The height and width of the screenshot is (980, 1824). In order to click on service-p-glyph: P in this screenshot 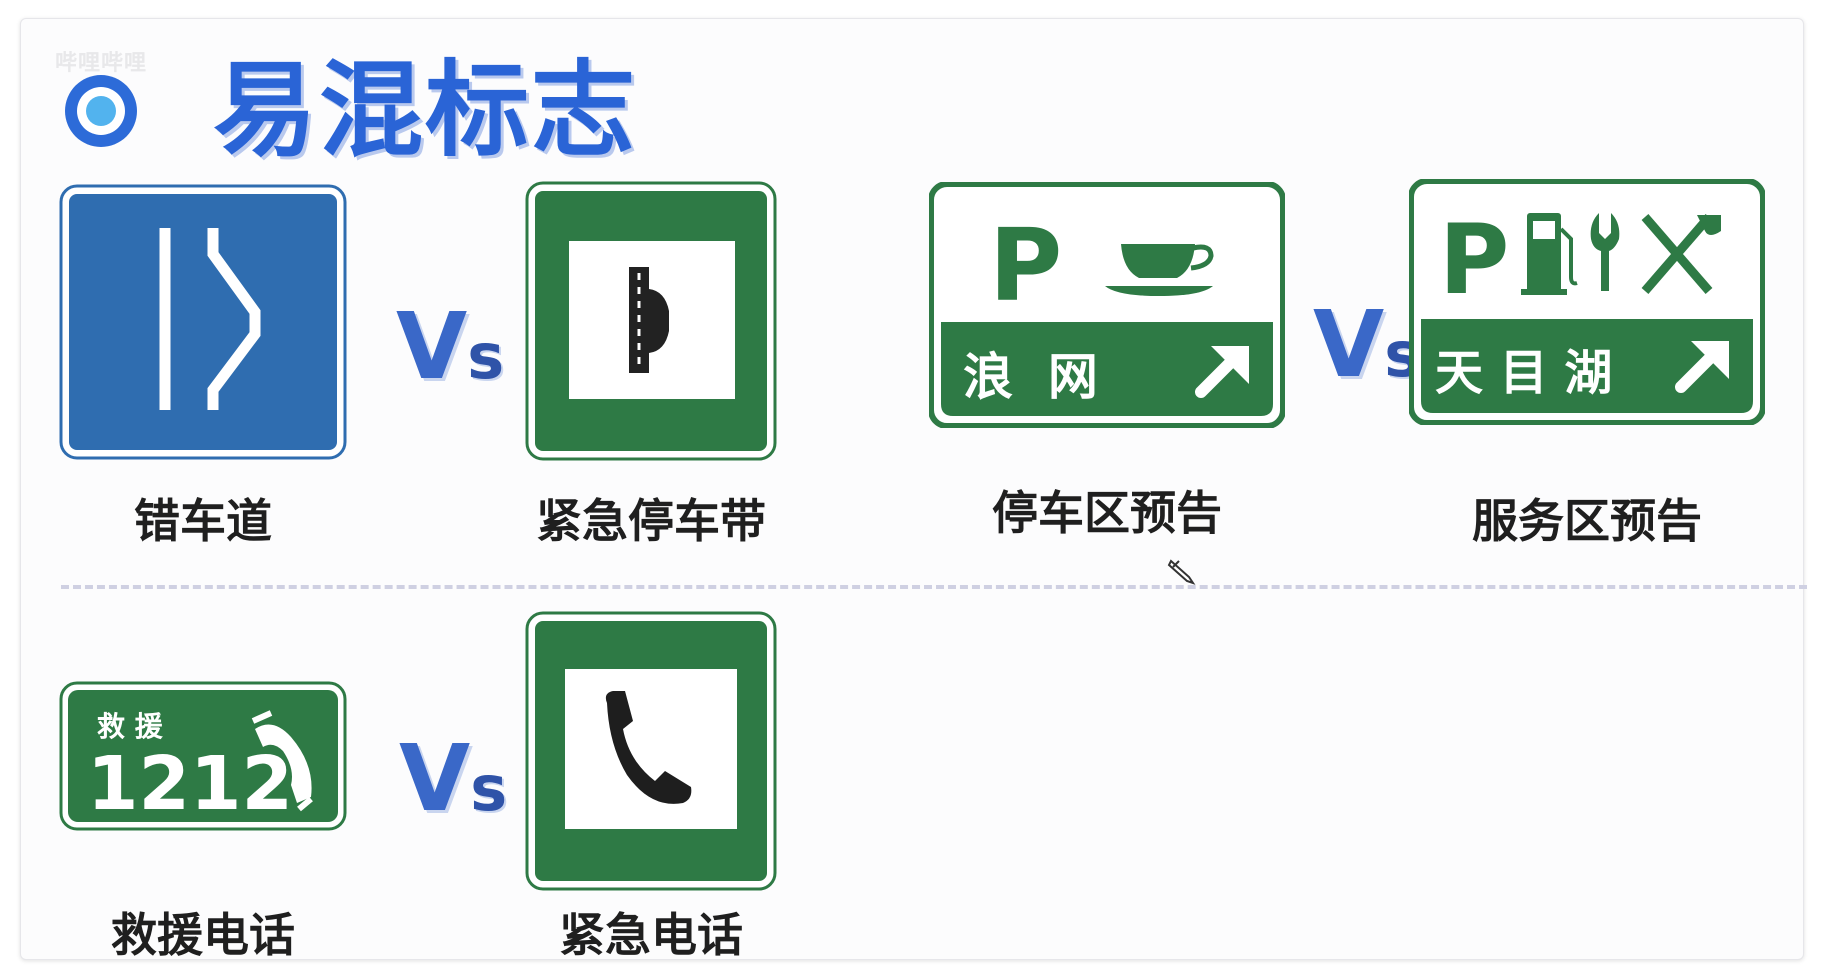, I will do `click(1474, 260)`.